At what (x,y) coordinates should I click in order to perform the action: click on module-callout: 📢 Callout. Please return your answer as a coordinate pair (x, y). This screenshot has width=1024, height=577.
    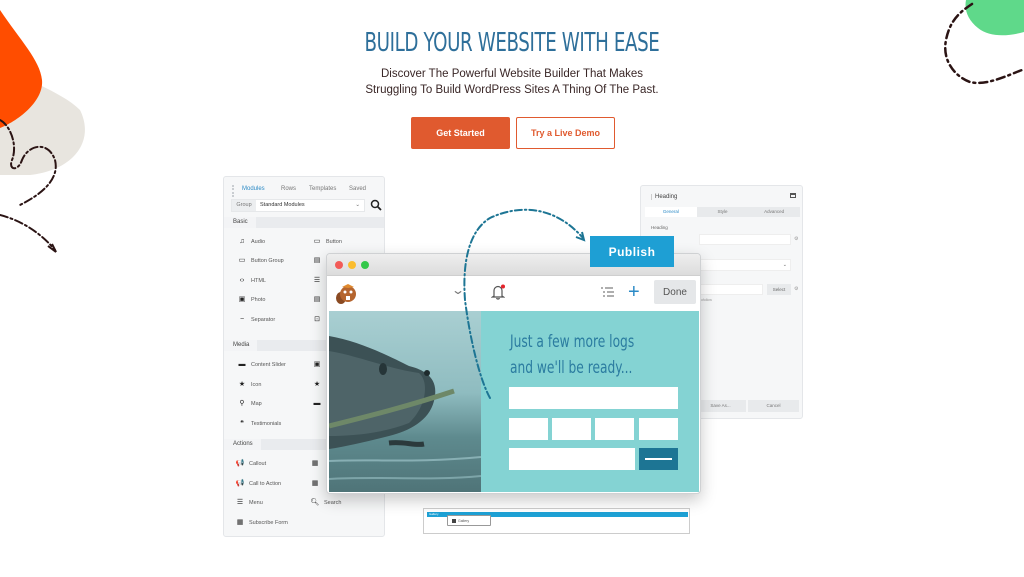
    Looking at the image, I should click on (250, 464).